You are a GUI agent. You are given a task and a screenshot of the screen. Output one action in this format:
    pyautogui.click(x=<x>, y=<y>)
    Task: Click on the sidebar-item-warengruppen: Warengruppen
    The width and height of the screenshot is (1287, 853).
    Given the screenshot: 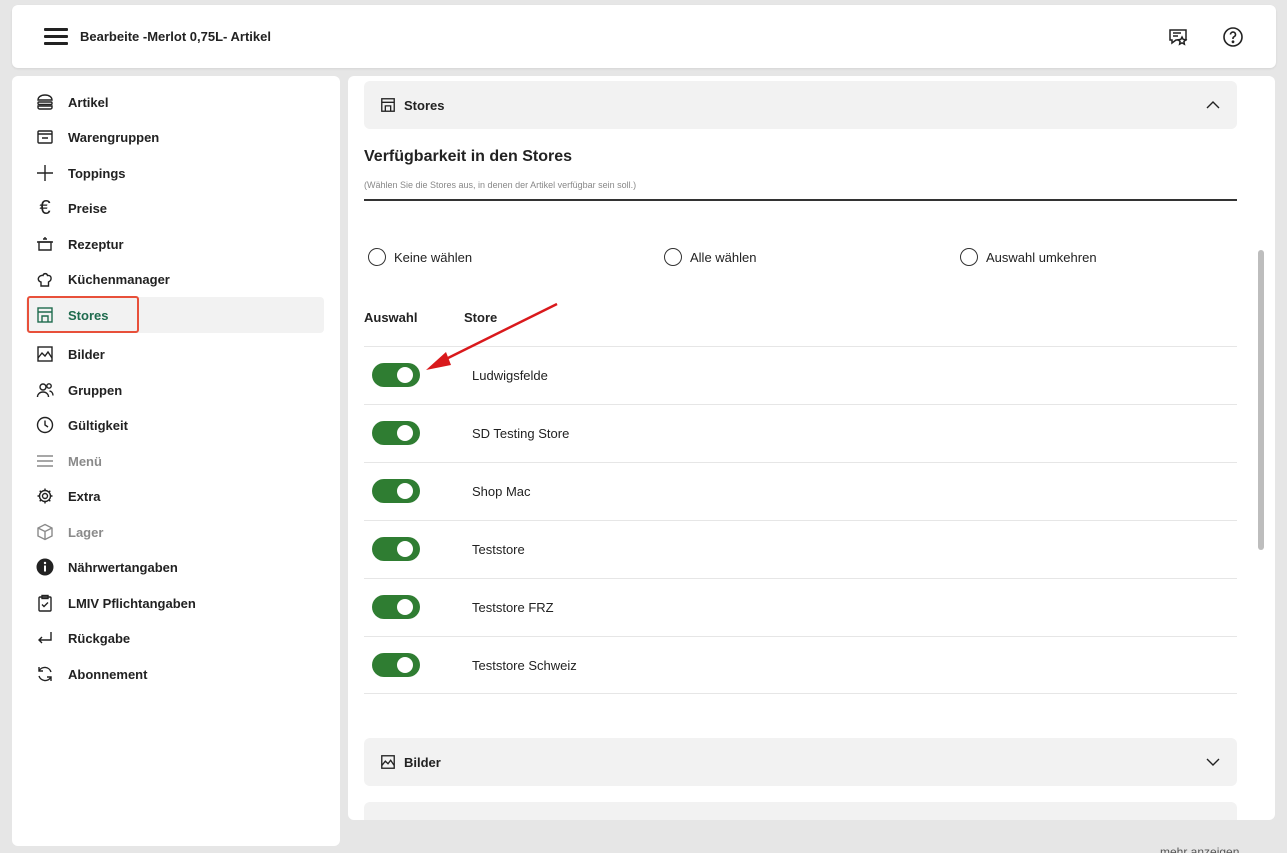 What is the action you would take?
    pyautogui.click(x=175, y=137)
    